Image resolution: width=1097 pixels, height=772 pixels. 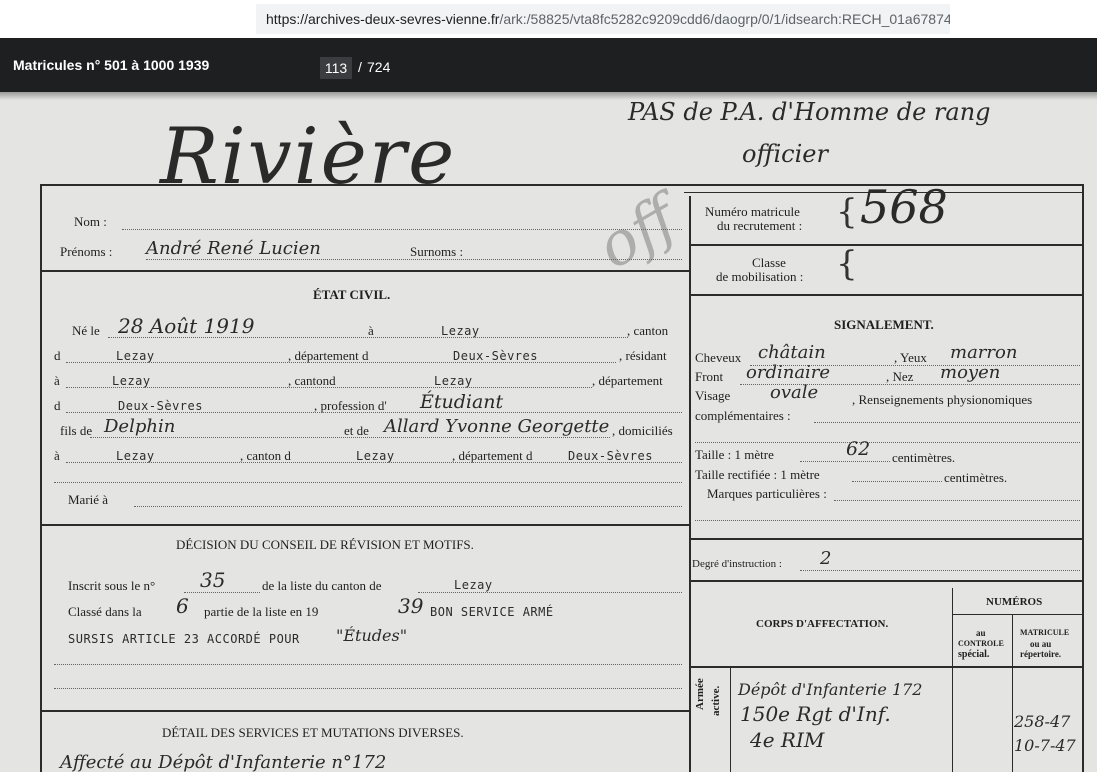 I want to click on nez-handwritten: moyen, so click(x=970, y=372).